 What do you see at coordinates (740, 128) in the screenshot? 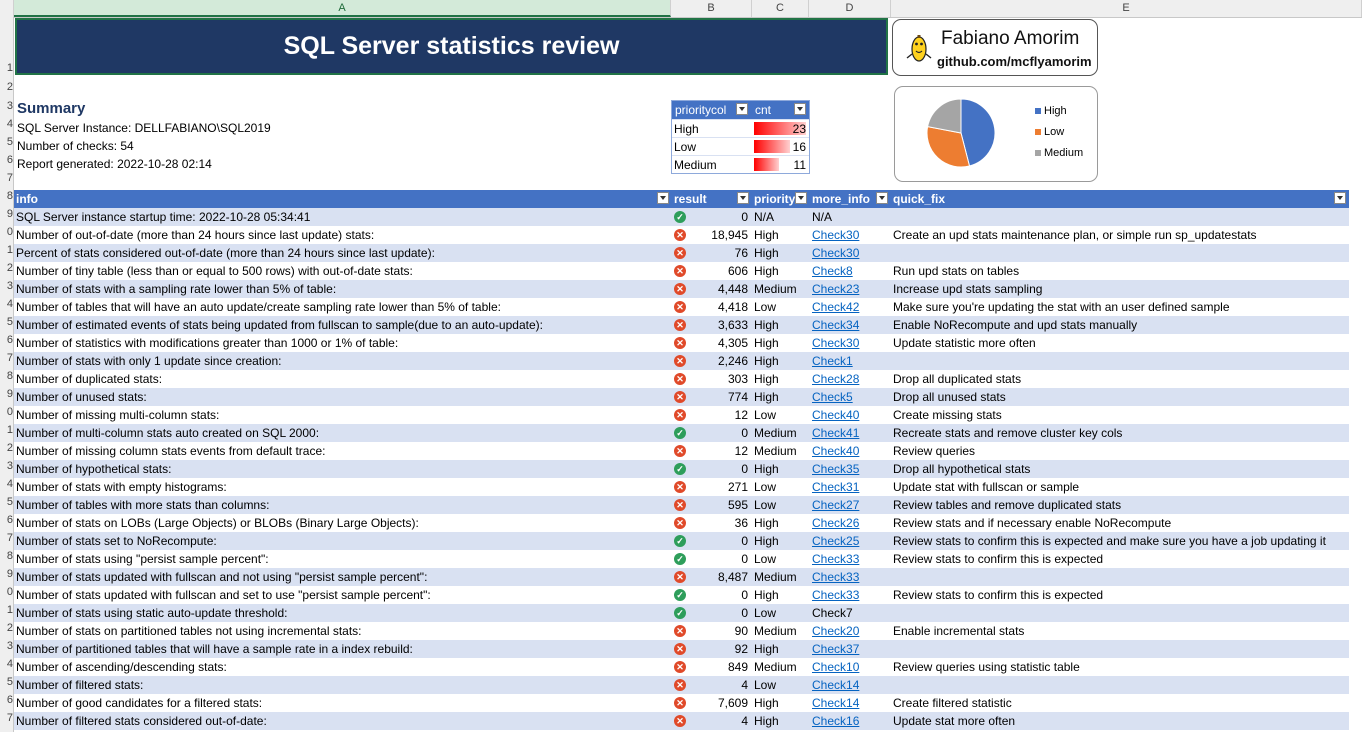
I see `pivot-row: High 23` at bounding box center [740, 128].